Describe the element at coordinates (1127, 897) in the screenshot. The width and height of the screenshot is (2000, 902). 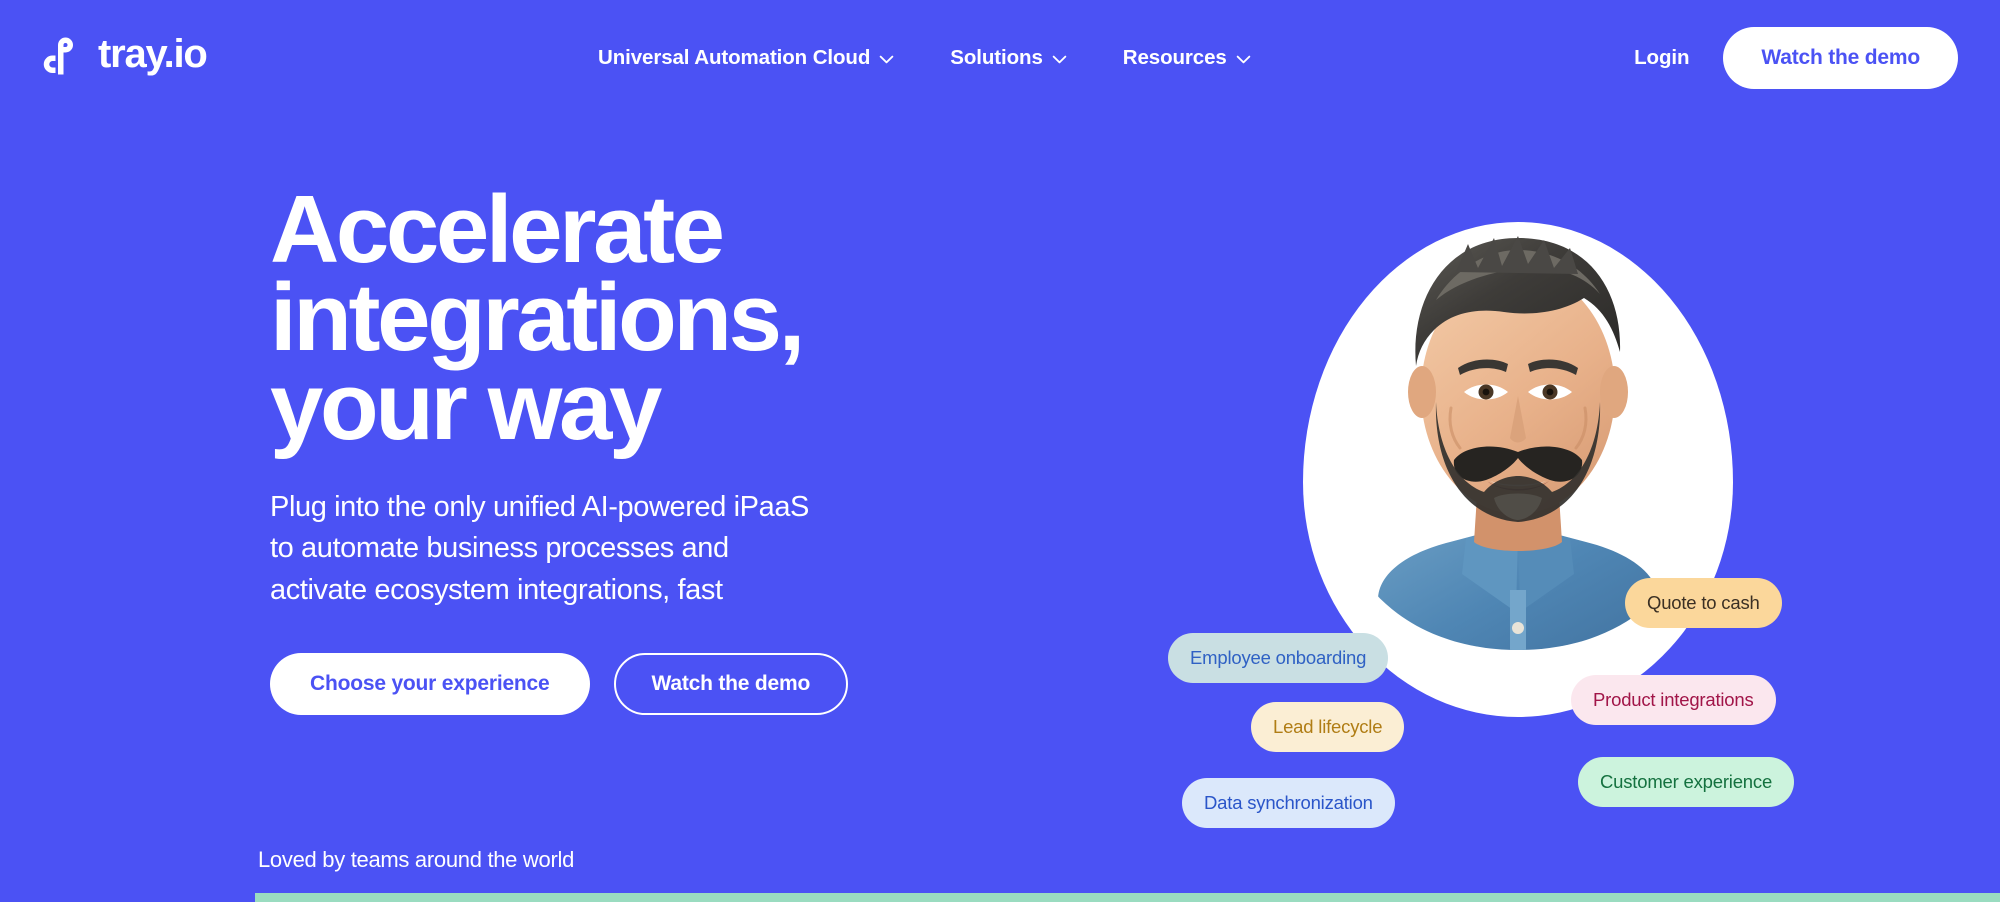
I see `bottom-accent-strip` at that location.